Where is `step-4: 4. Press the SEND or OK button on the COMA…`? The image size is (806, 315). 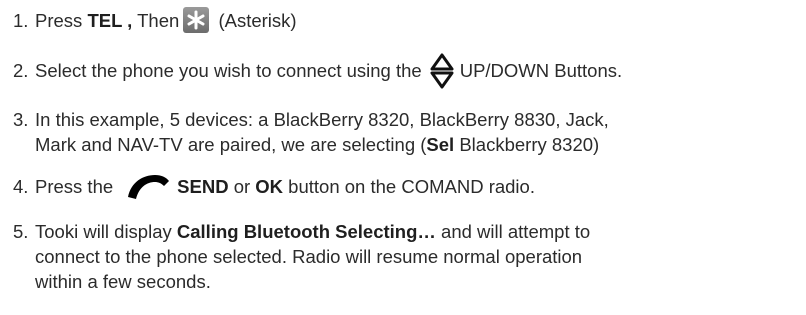
step-4: 4. Press the SEND or OK button on the COMA… is located at coordinates (409, 190).